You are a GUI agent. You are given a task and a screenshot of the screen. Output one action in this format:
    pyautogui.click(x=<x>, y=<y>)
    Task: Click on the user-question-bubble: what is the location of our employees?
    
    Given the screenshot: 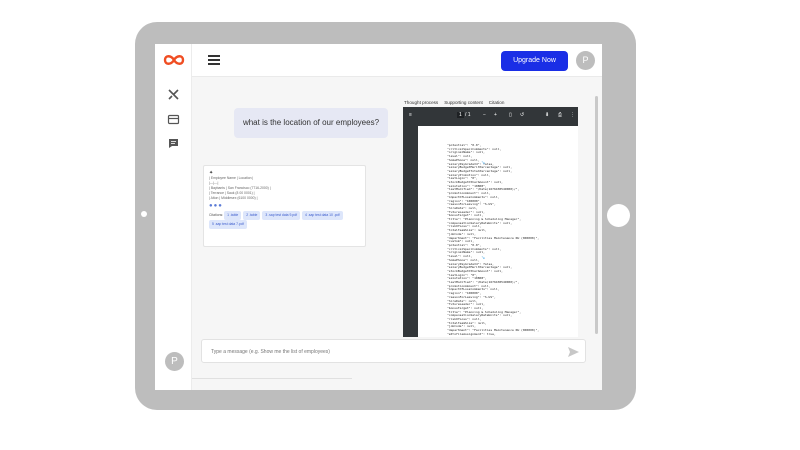 What is the action you would take?
    pyautogui.click(x=311, y=123)
    